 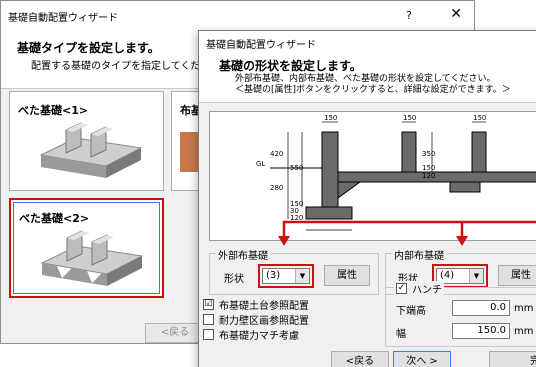 I want to click on foundation-type-beta-2-button: べた基礎<2>, so click(x=86, y=248).